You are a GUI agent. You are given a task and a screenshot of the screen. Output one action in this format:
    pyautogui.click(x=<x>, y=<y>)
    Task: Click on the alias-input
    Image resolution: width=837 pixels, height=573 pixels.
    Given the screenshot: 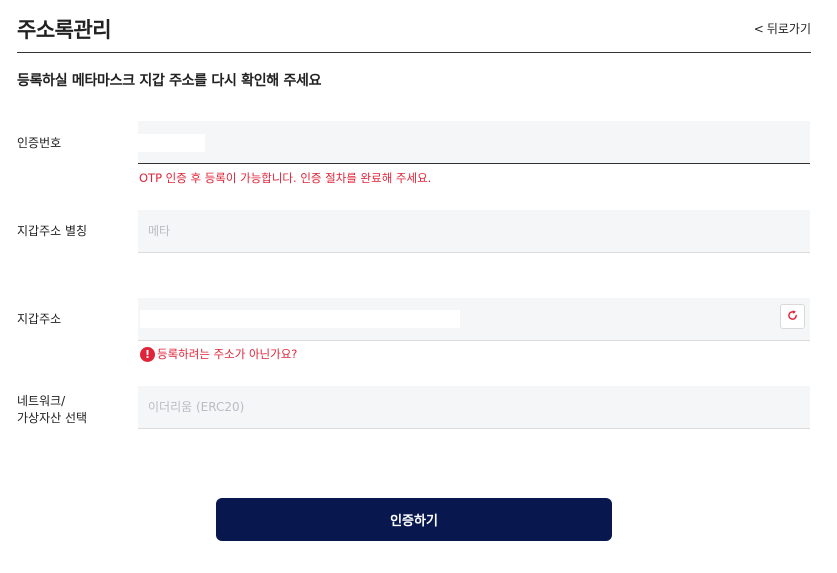 What is the action you would take?
    pyautogui.click(x=474, y=231)
    